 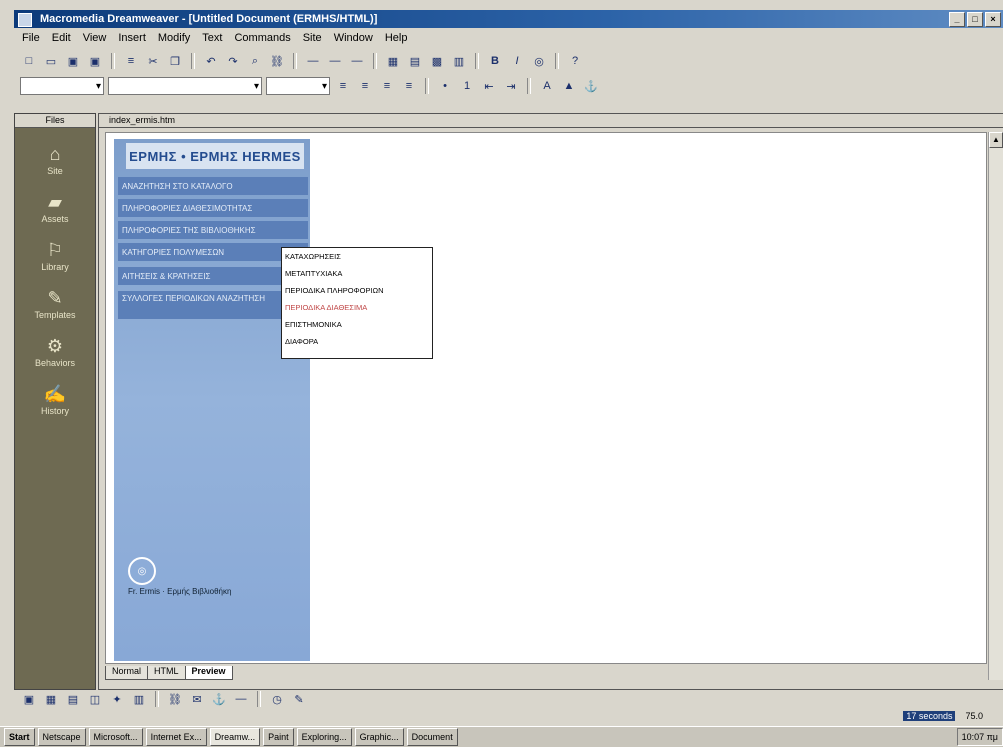 I want to click on clock: 10:07 πμ, so click(x=979, y=737).